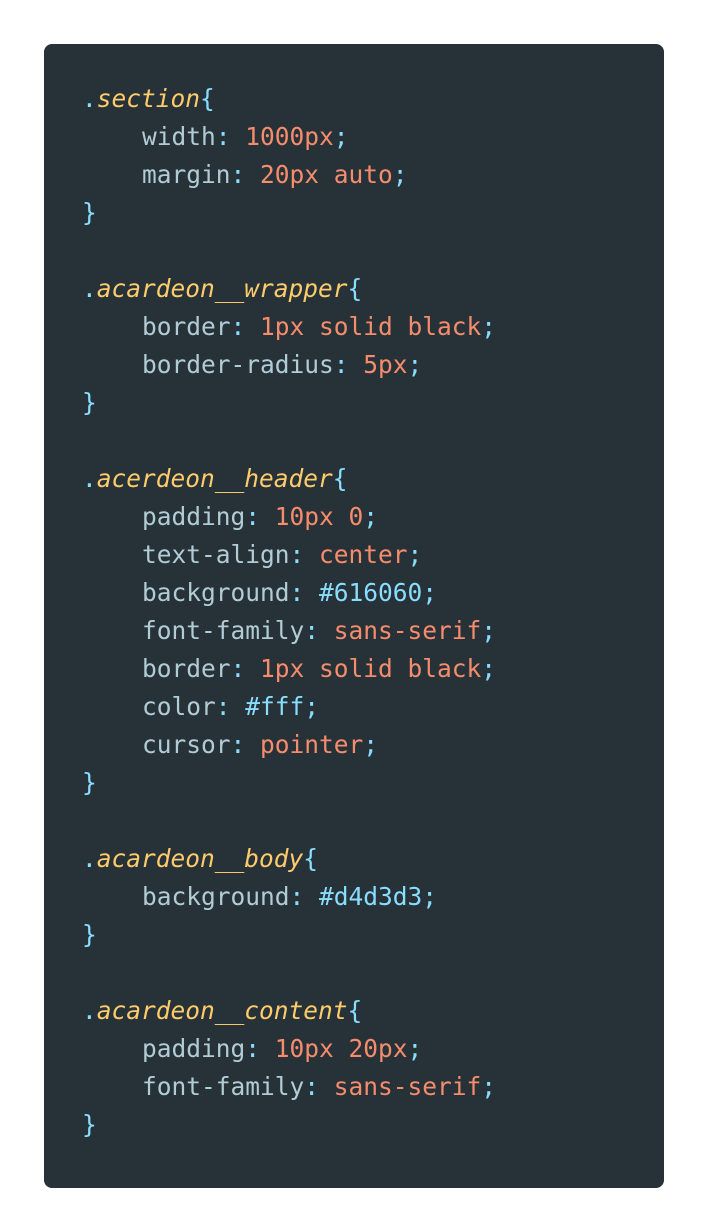 This screenshot has width=708, height=1232. Describe the element at coordinates (275, 706) in the screenshot. I see `property-value: #fff` at that location.